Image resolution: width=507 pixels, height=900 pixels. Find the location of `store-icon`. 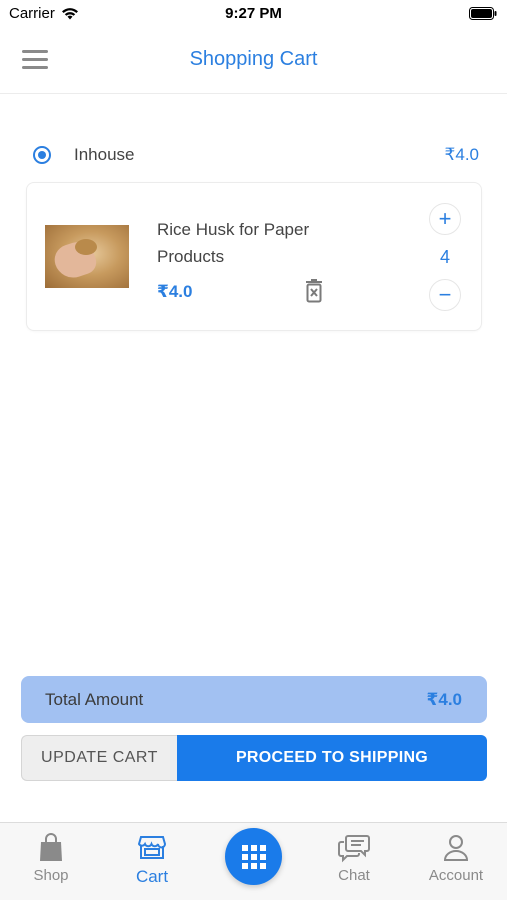

store-icon is located at coordinates (152, 847).